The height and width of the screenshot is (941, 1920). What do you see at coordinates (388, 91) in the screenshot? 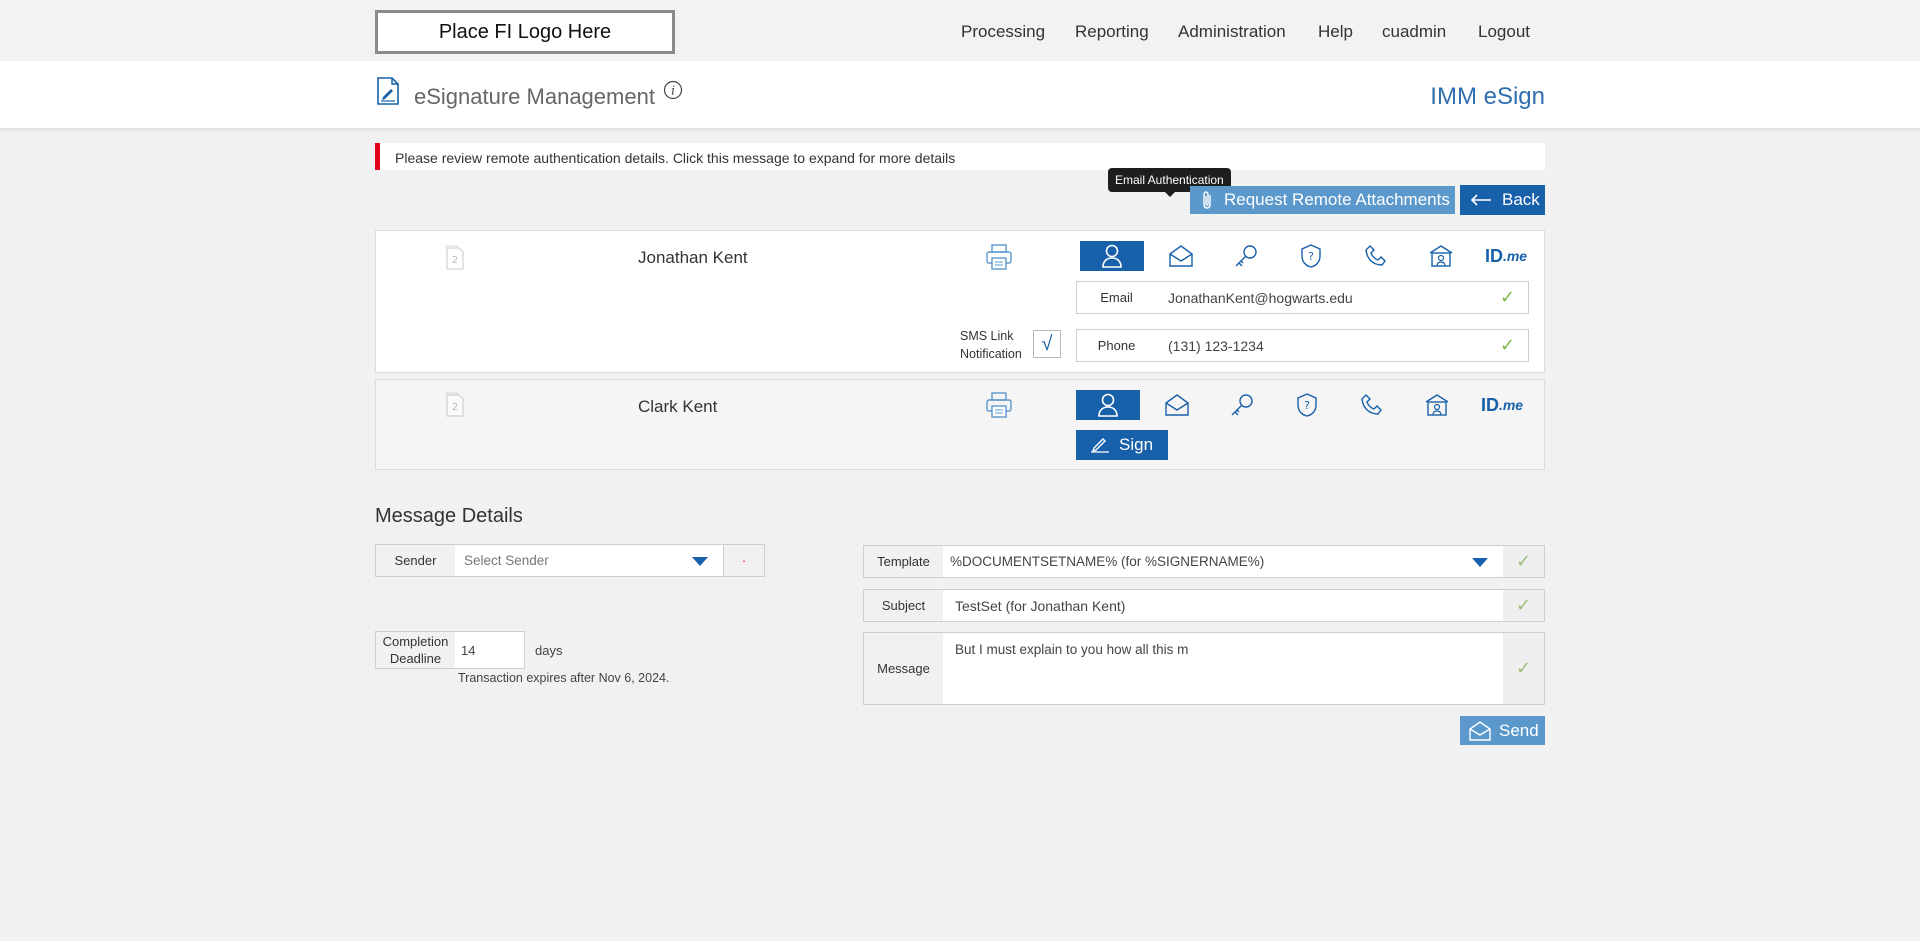
I see `document-sign-icon` at bounding box center [388, 91].